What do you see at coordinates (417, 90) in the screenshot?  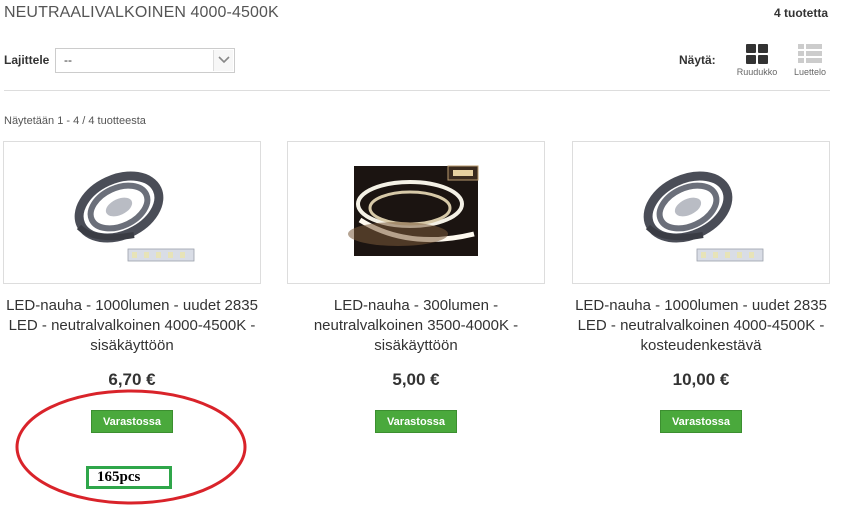 I see `divider` at bounding box center [417, 90].